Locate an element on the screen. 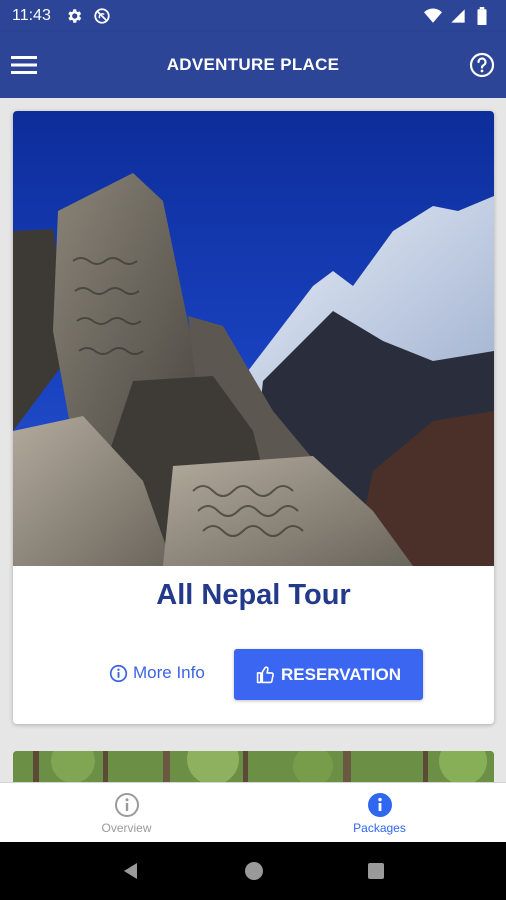  nav-item-overview: Overview is located at coordinates (126, 813).